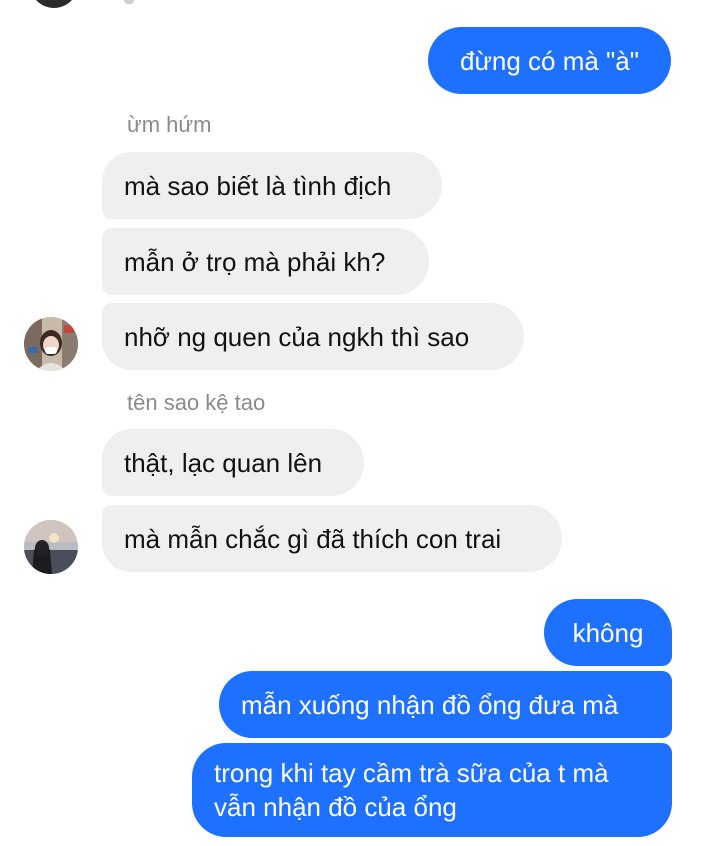 This screenshot has height=846, width=716. I want to click on partial-element-top, so click(129, 2).